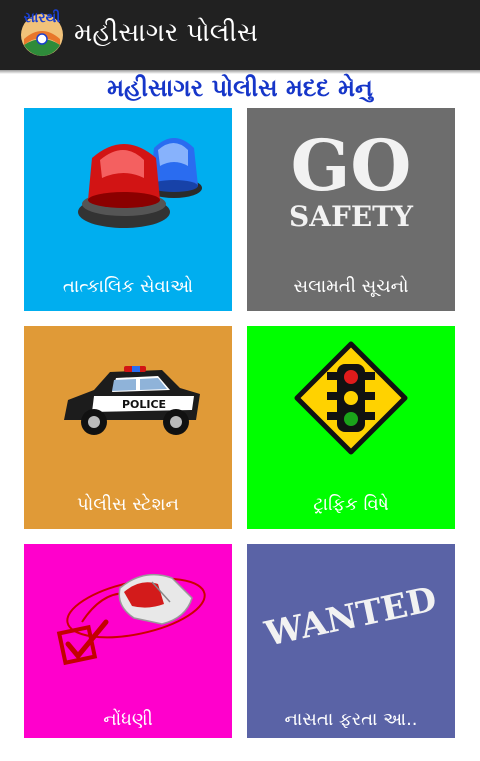 Image resolution: width=480 pixels, height=761 pixels. Describe the element at coordinates (166, 33) in the screenshot. I see `app-title: મહીસાગર પોલીસ` at that location.